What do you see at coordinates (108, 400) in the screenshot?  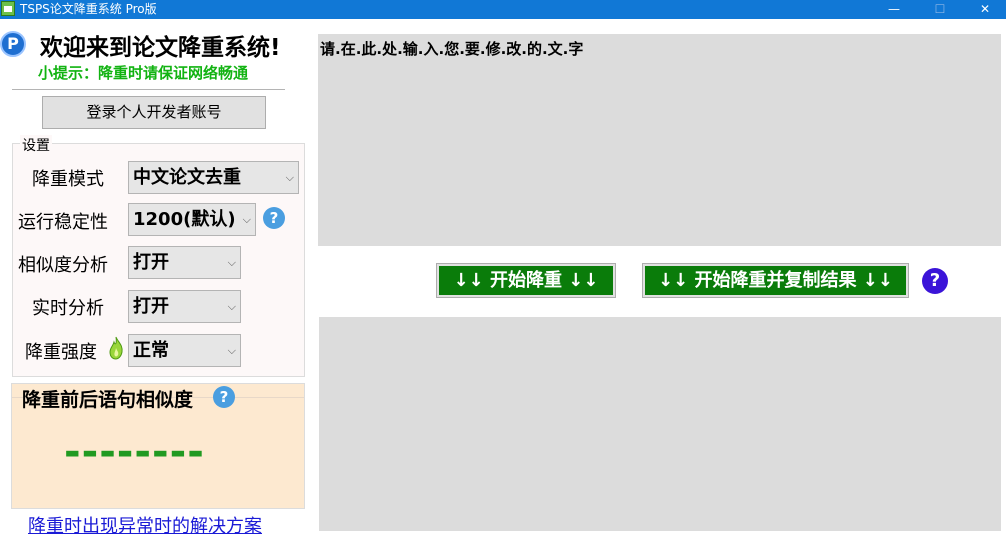 I see `similarity-title: 降重前后语句相似度` at bounding box center [108, 400].